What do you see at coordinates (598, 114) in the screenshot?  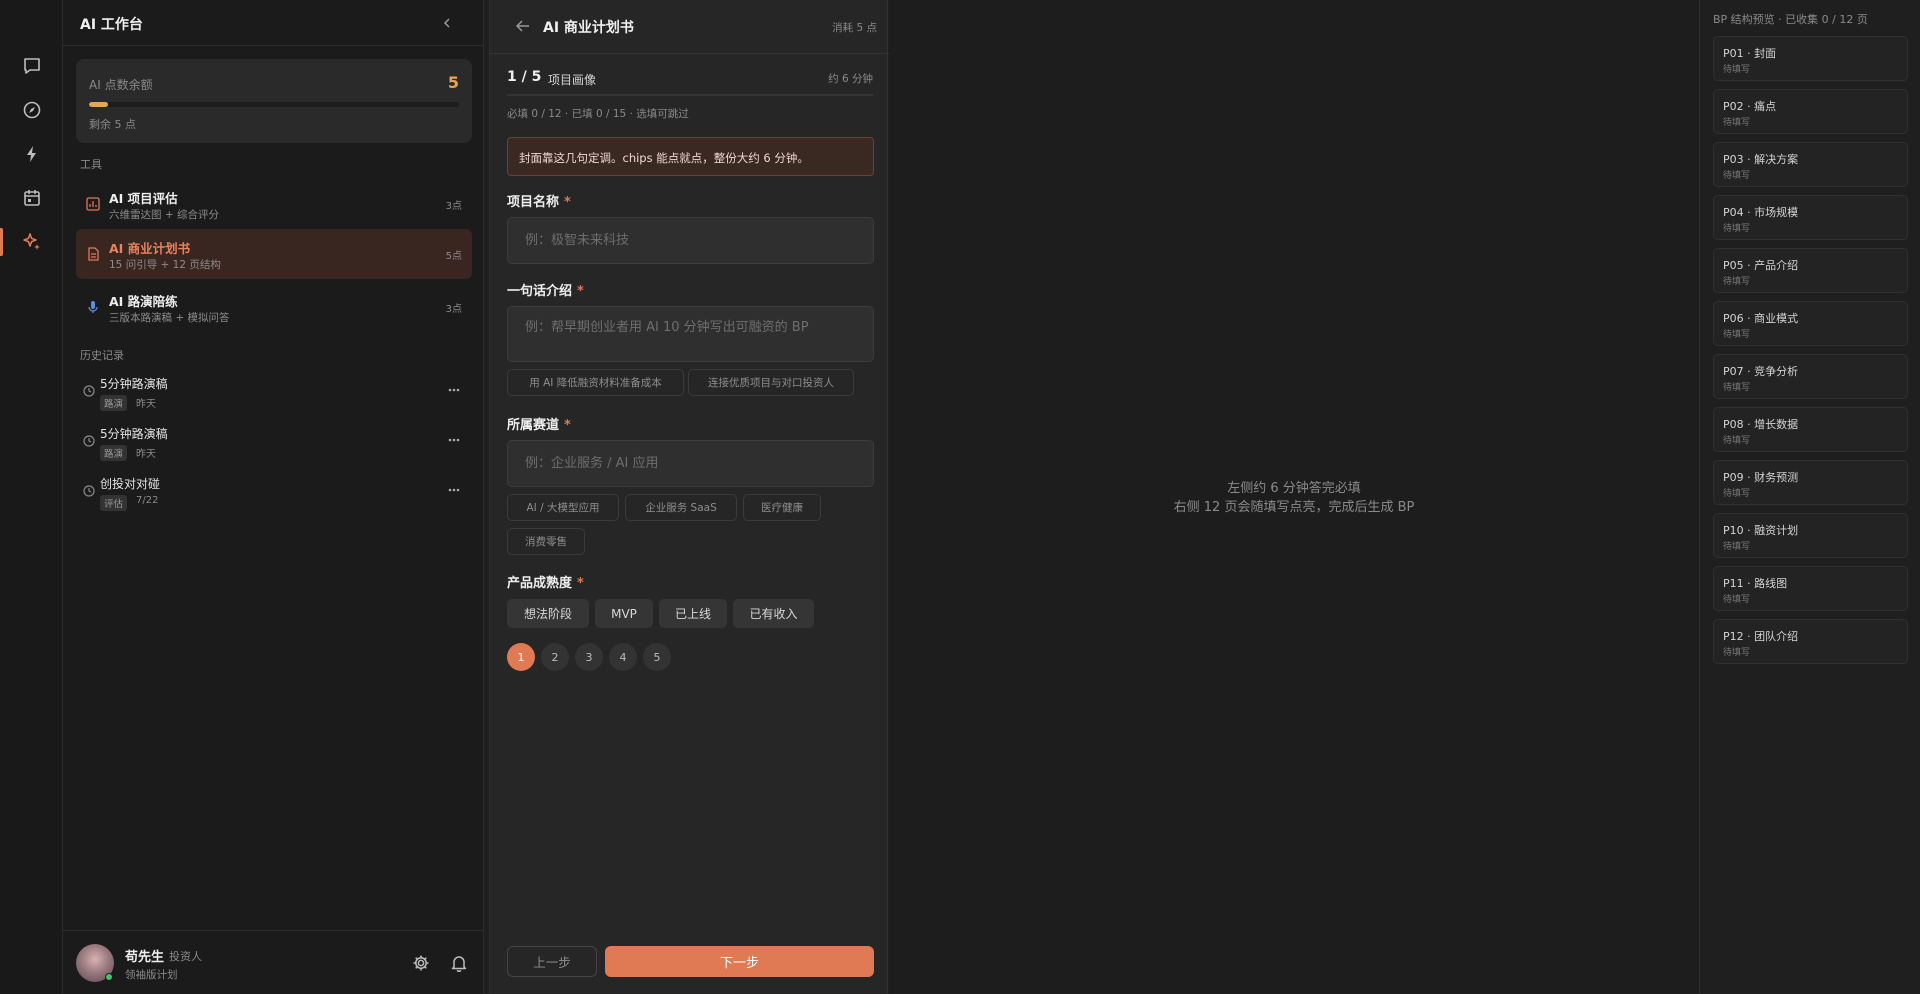 I see `fill-progress-text: 必填 0 / 12 · 已填 0 / 15 · 选填可跳过` at bounding box center [598, 114].